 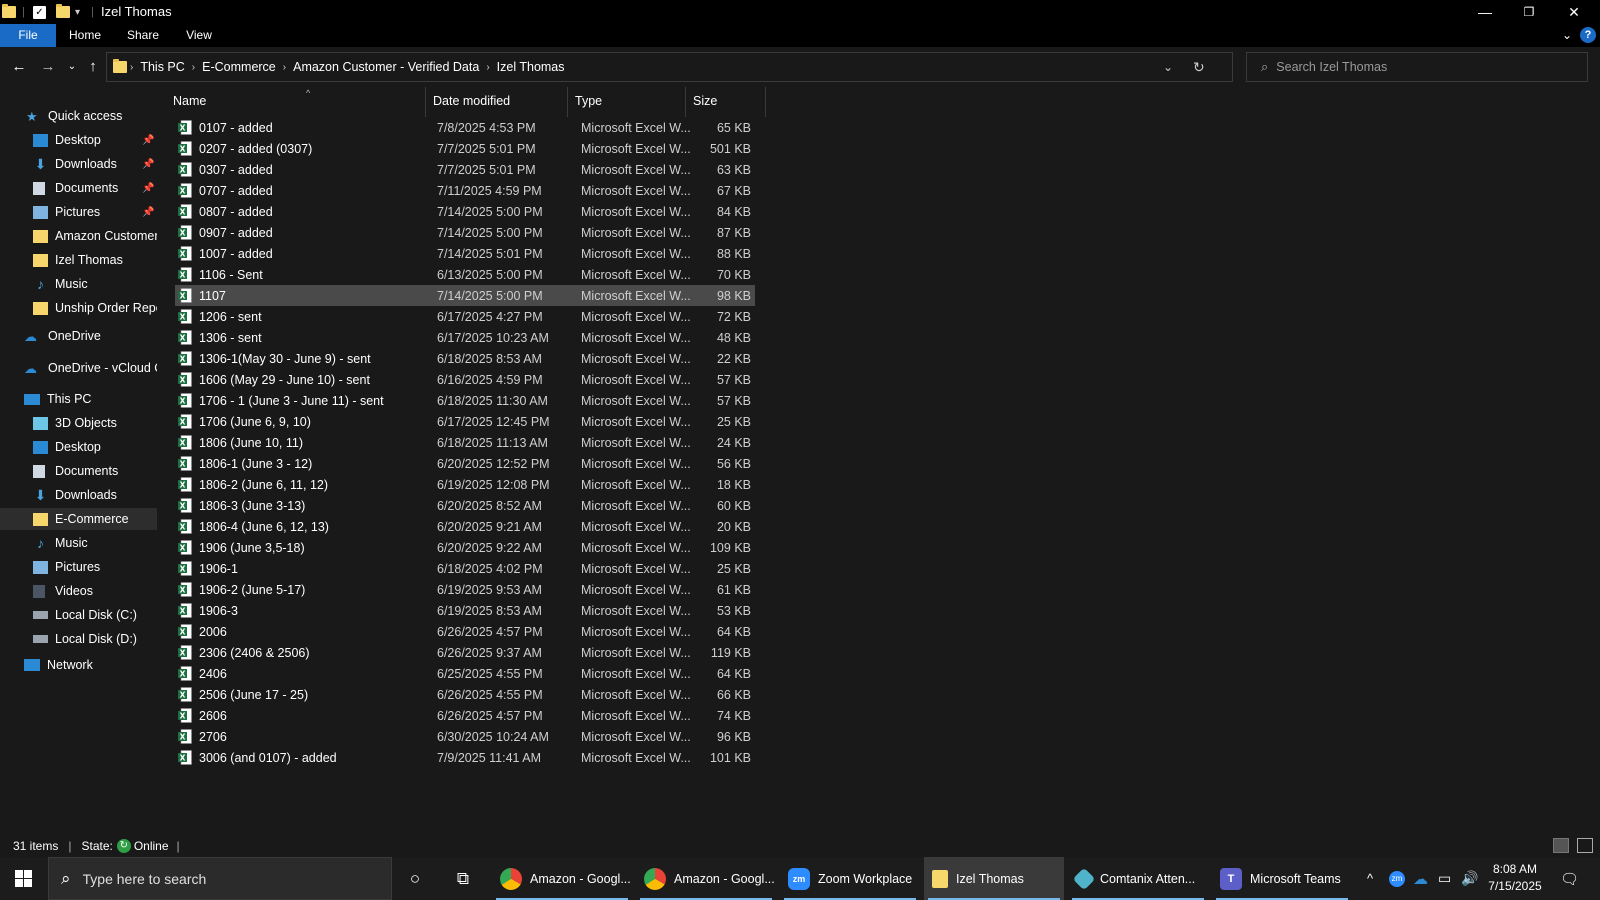 What do you see at coordinates (726, 102) in the screenshot?
I see `column-header-size: Size` at bounding box center [726, 102].